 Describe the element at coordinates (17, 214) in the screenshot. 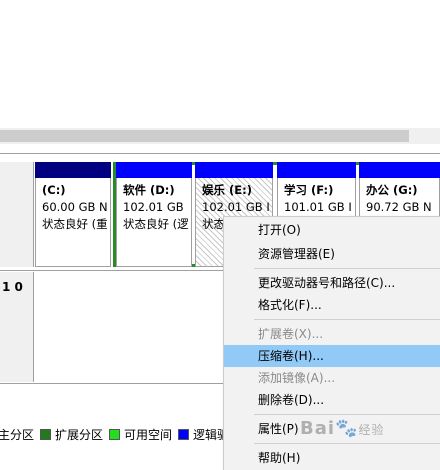

I see `disk-0-label` at that location.